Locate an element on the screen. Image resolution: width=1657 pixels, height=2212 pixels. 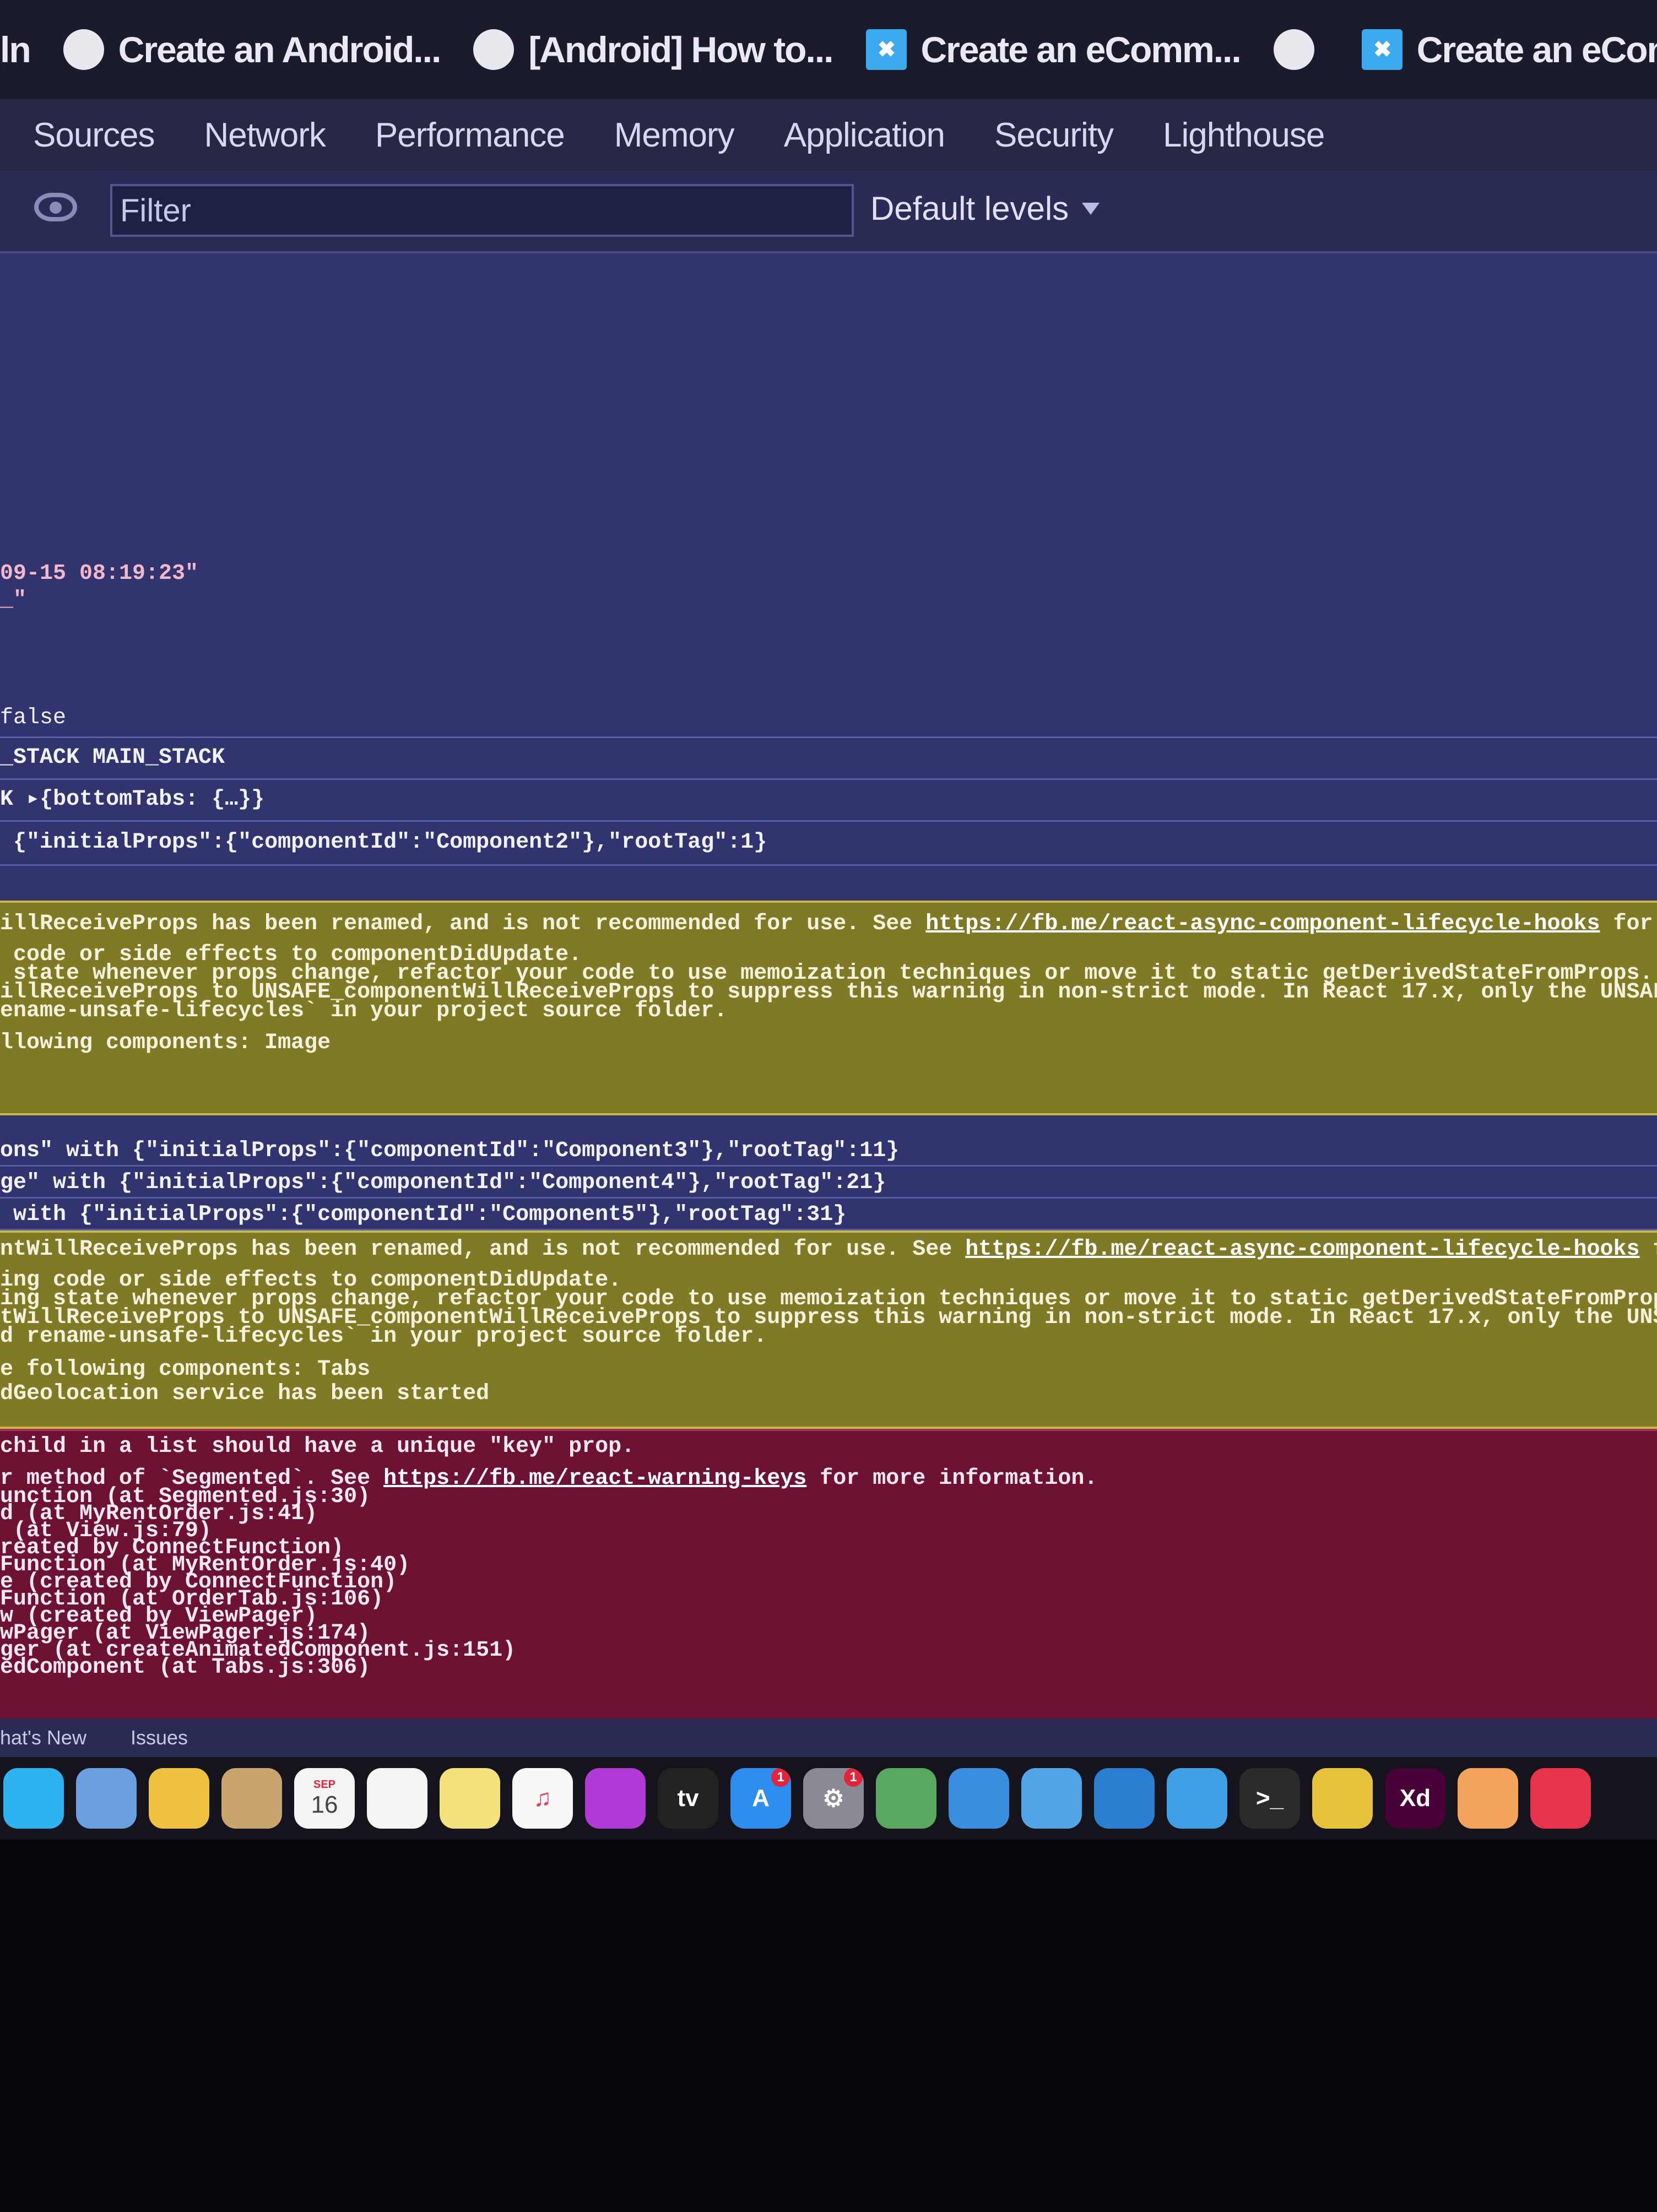
music-icon: ♫ is located at coordinates (543, 1798).